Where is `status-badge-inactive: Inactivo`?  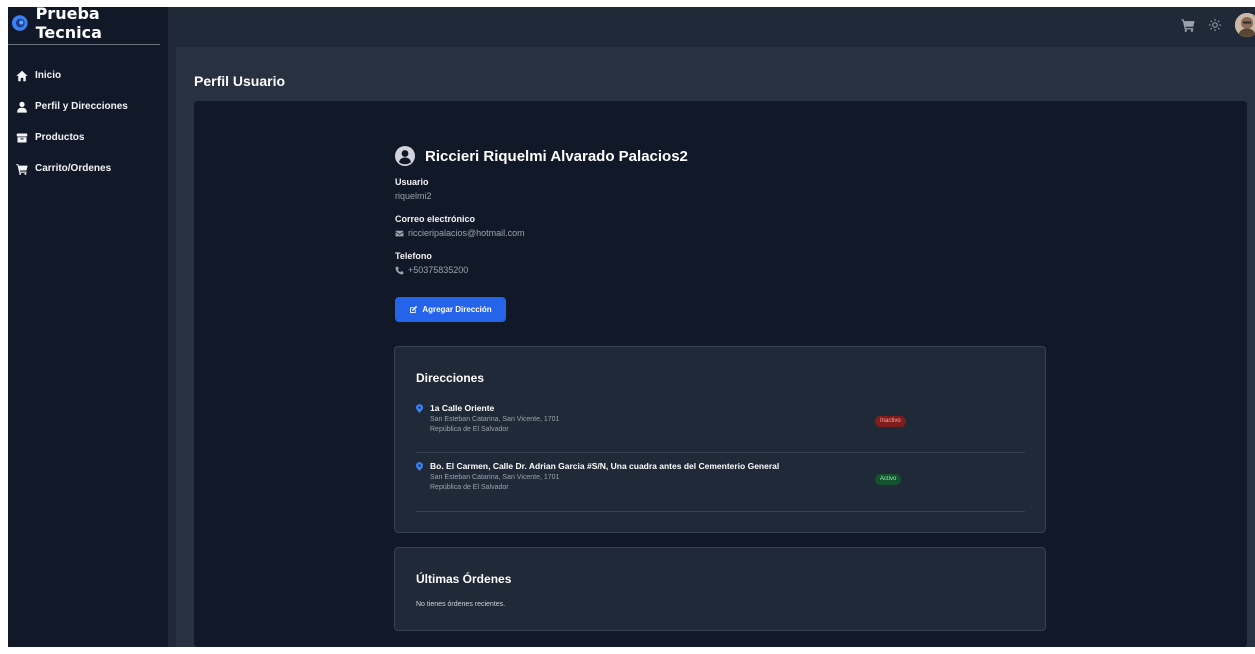
status-badge-inactive: Inactivo is located at coordinates (890, 421).